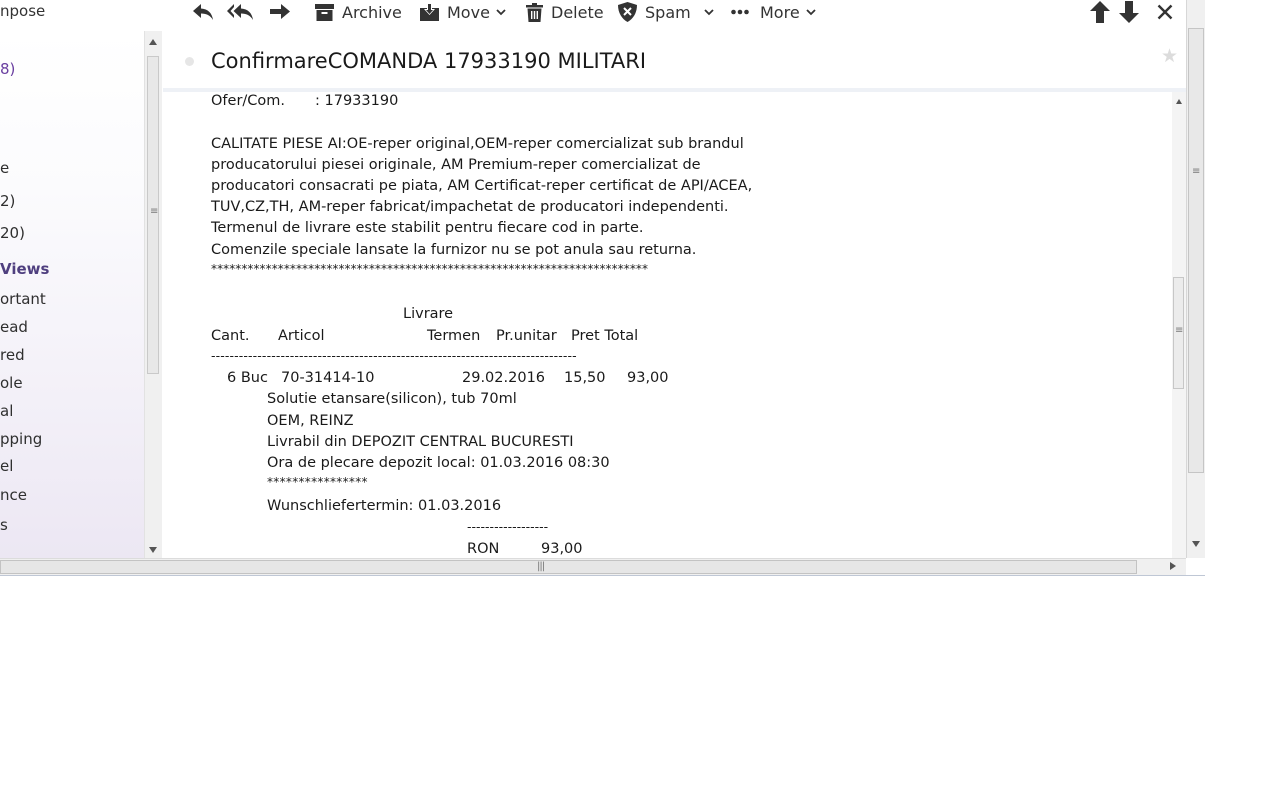 This screenshot has width=1280, height=800. I want to click on spam-button: Spam, so click(666, 12).